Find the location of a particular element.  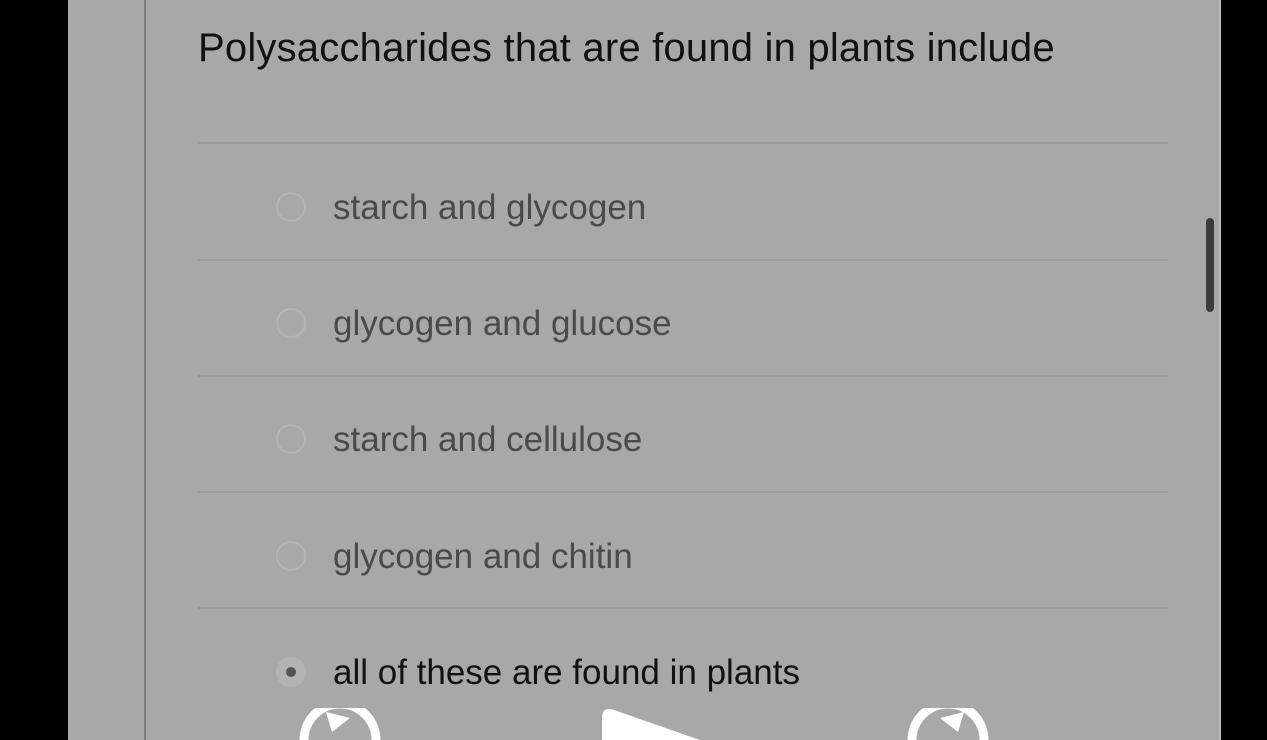

right-border-rule is located at coordinates (1220, 370).